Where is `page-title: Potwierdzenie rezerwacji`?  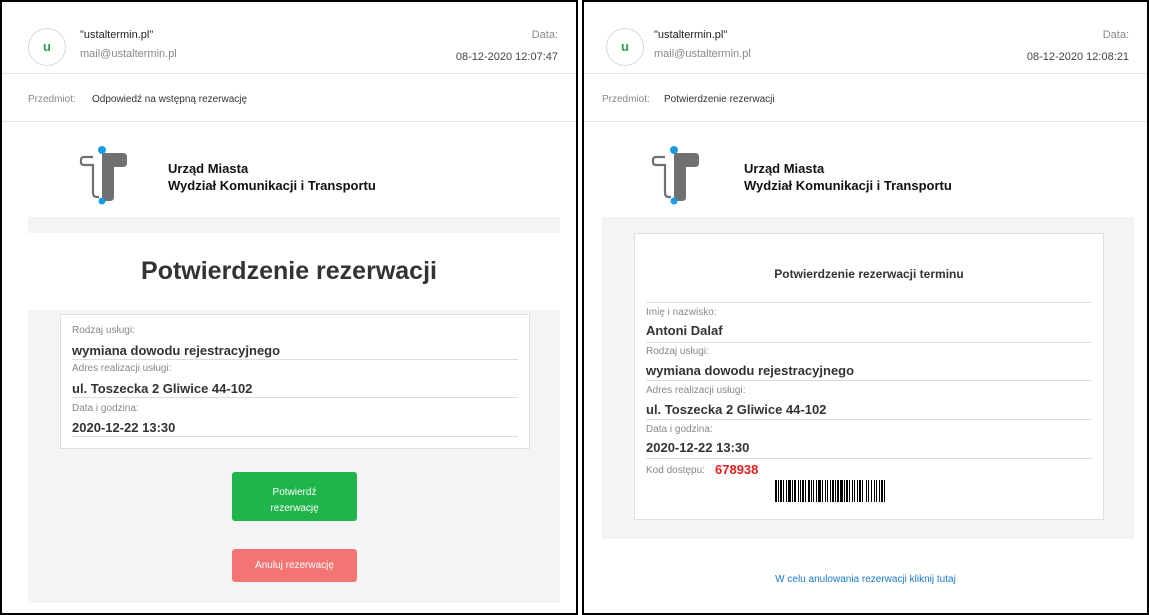 page-title: Potwierdzenie rezerwacji is located at coordinates (289, 271).